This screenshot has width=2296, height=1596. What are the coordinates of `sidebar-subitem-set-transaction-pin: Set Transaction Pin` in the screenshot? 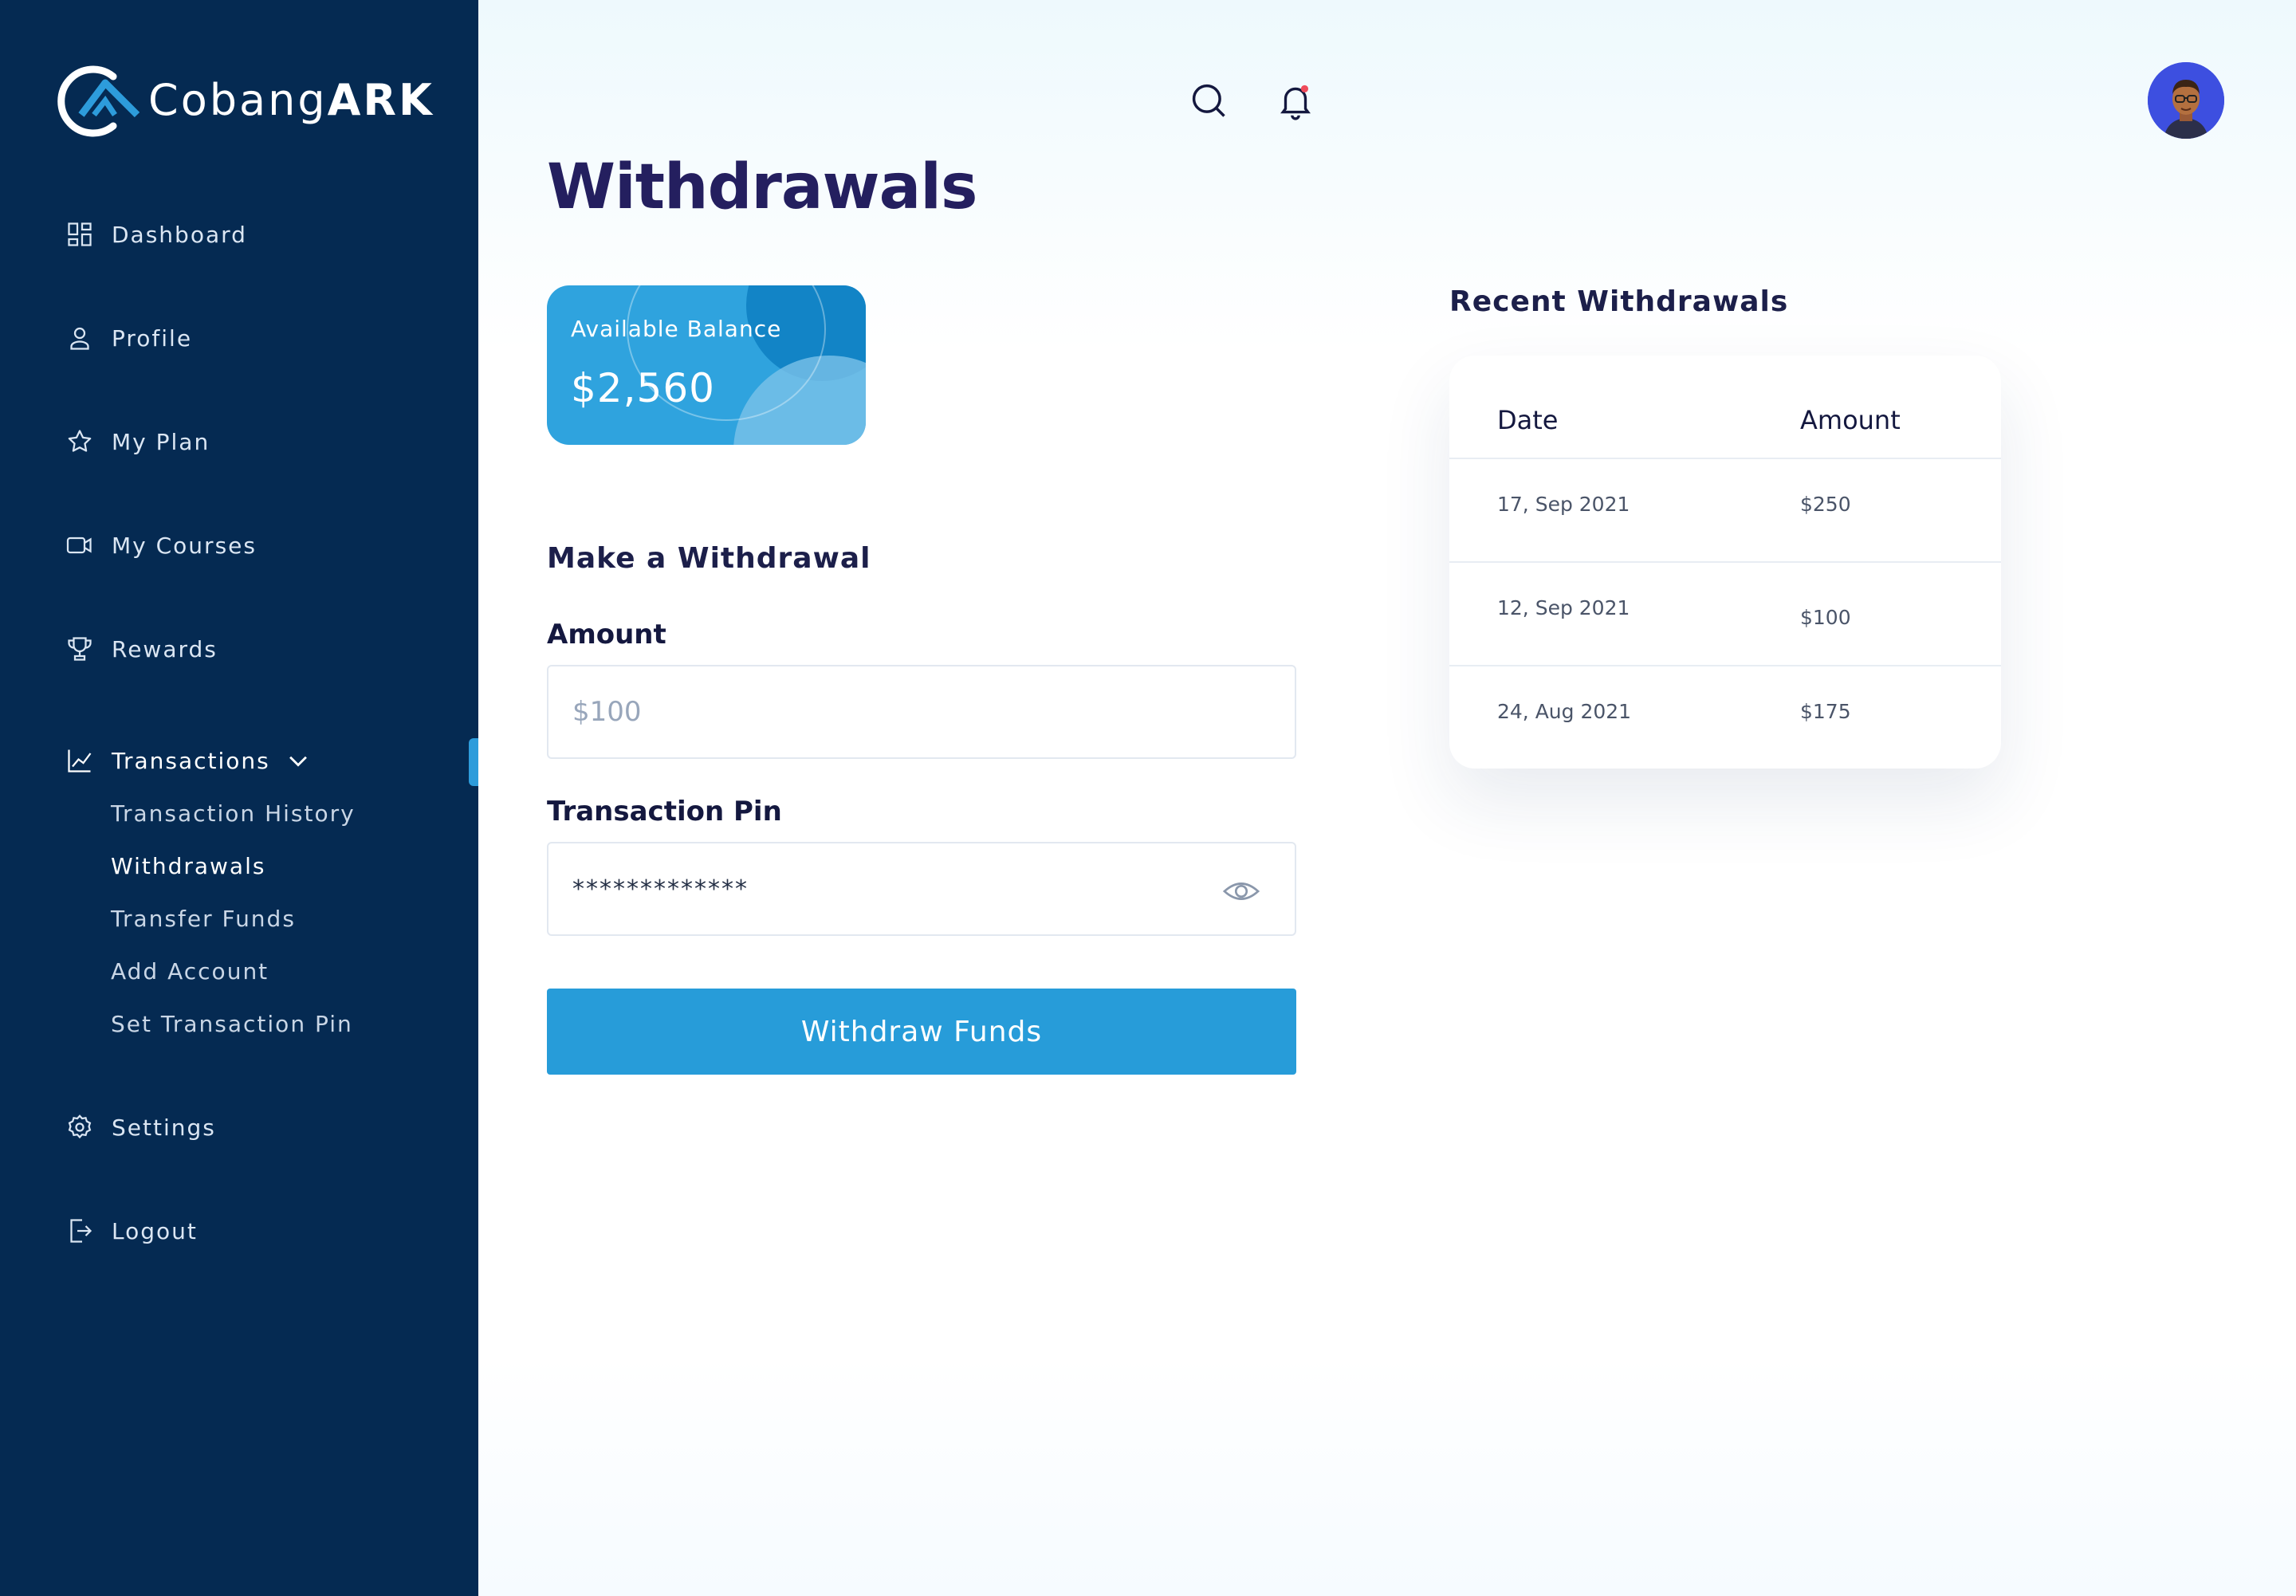 It's located at (232, 1024).